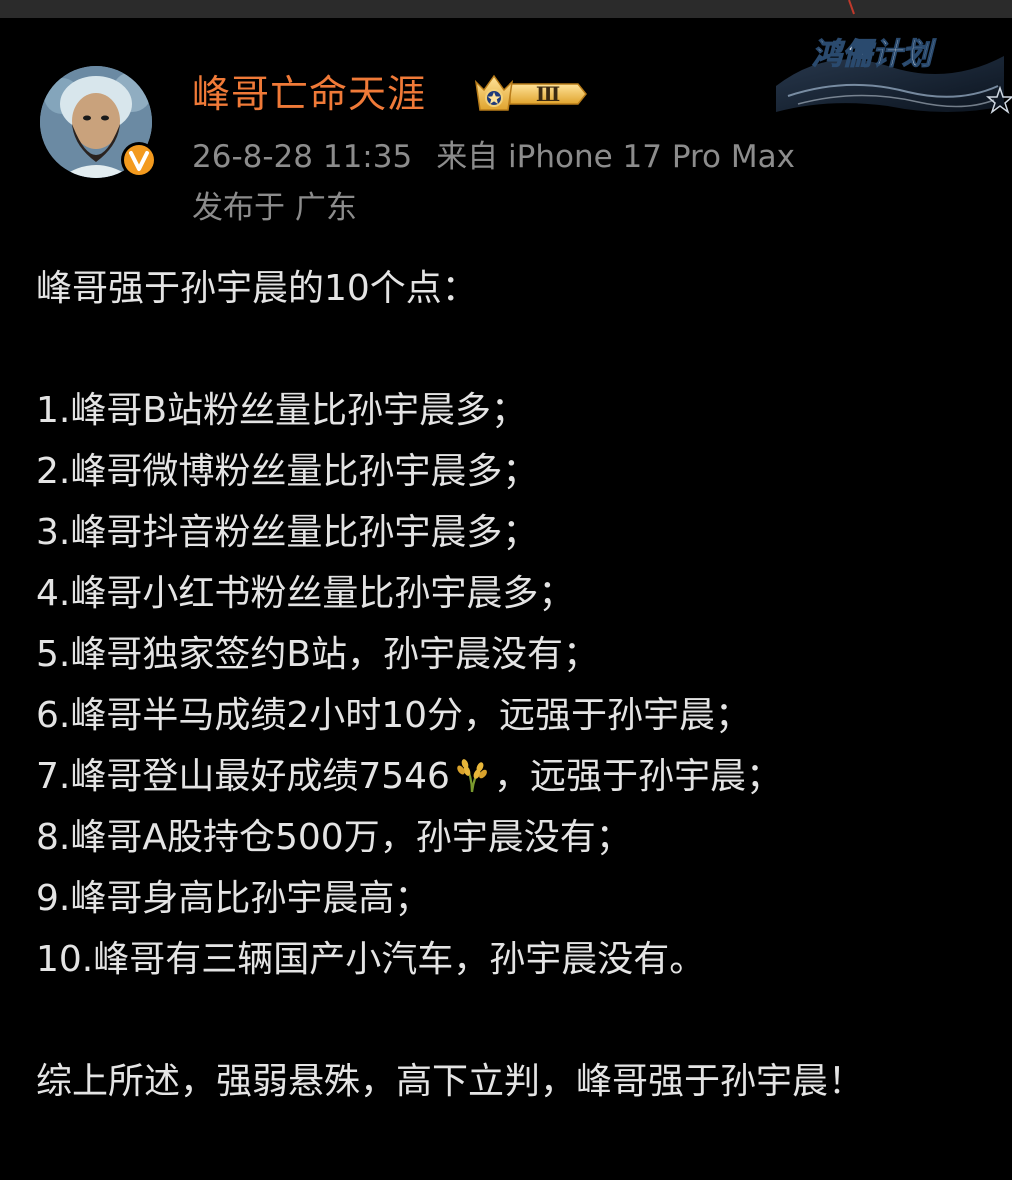 The width and height of the screenshot is (1012, 1180). I want to click on campaign-badge: 鸿儒计划, so click(890, 72).